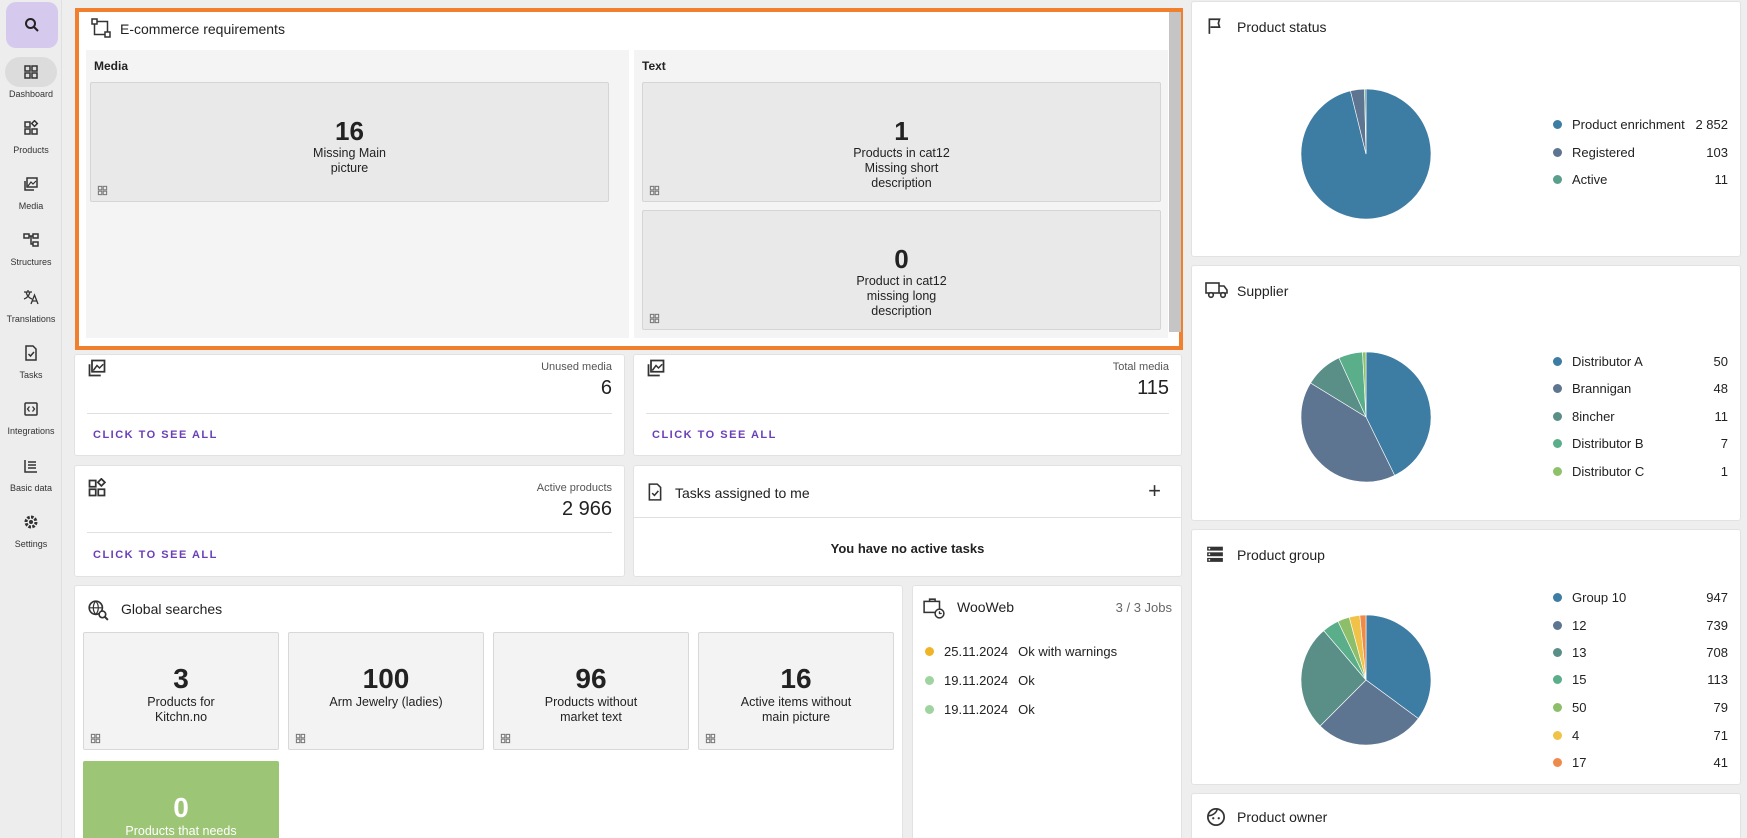 This screenshot has height=838, width=1747. Describe the element at coordinates (1640, 707) in the screenshot. I see `legend-item: 50 79` at that location.